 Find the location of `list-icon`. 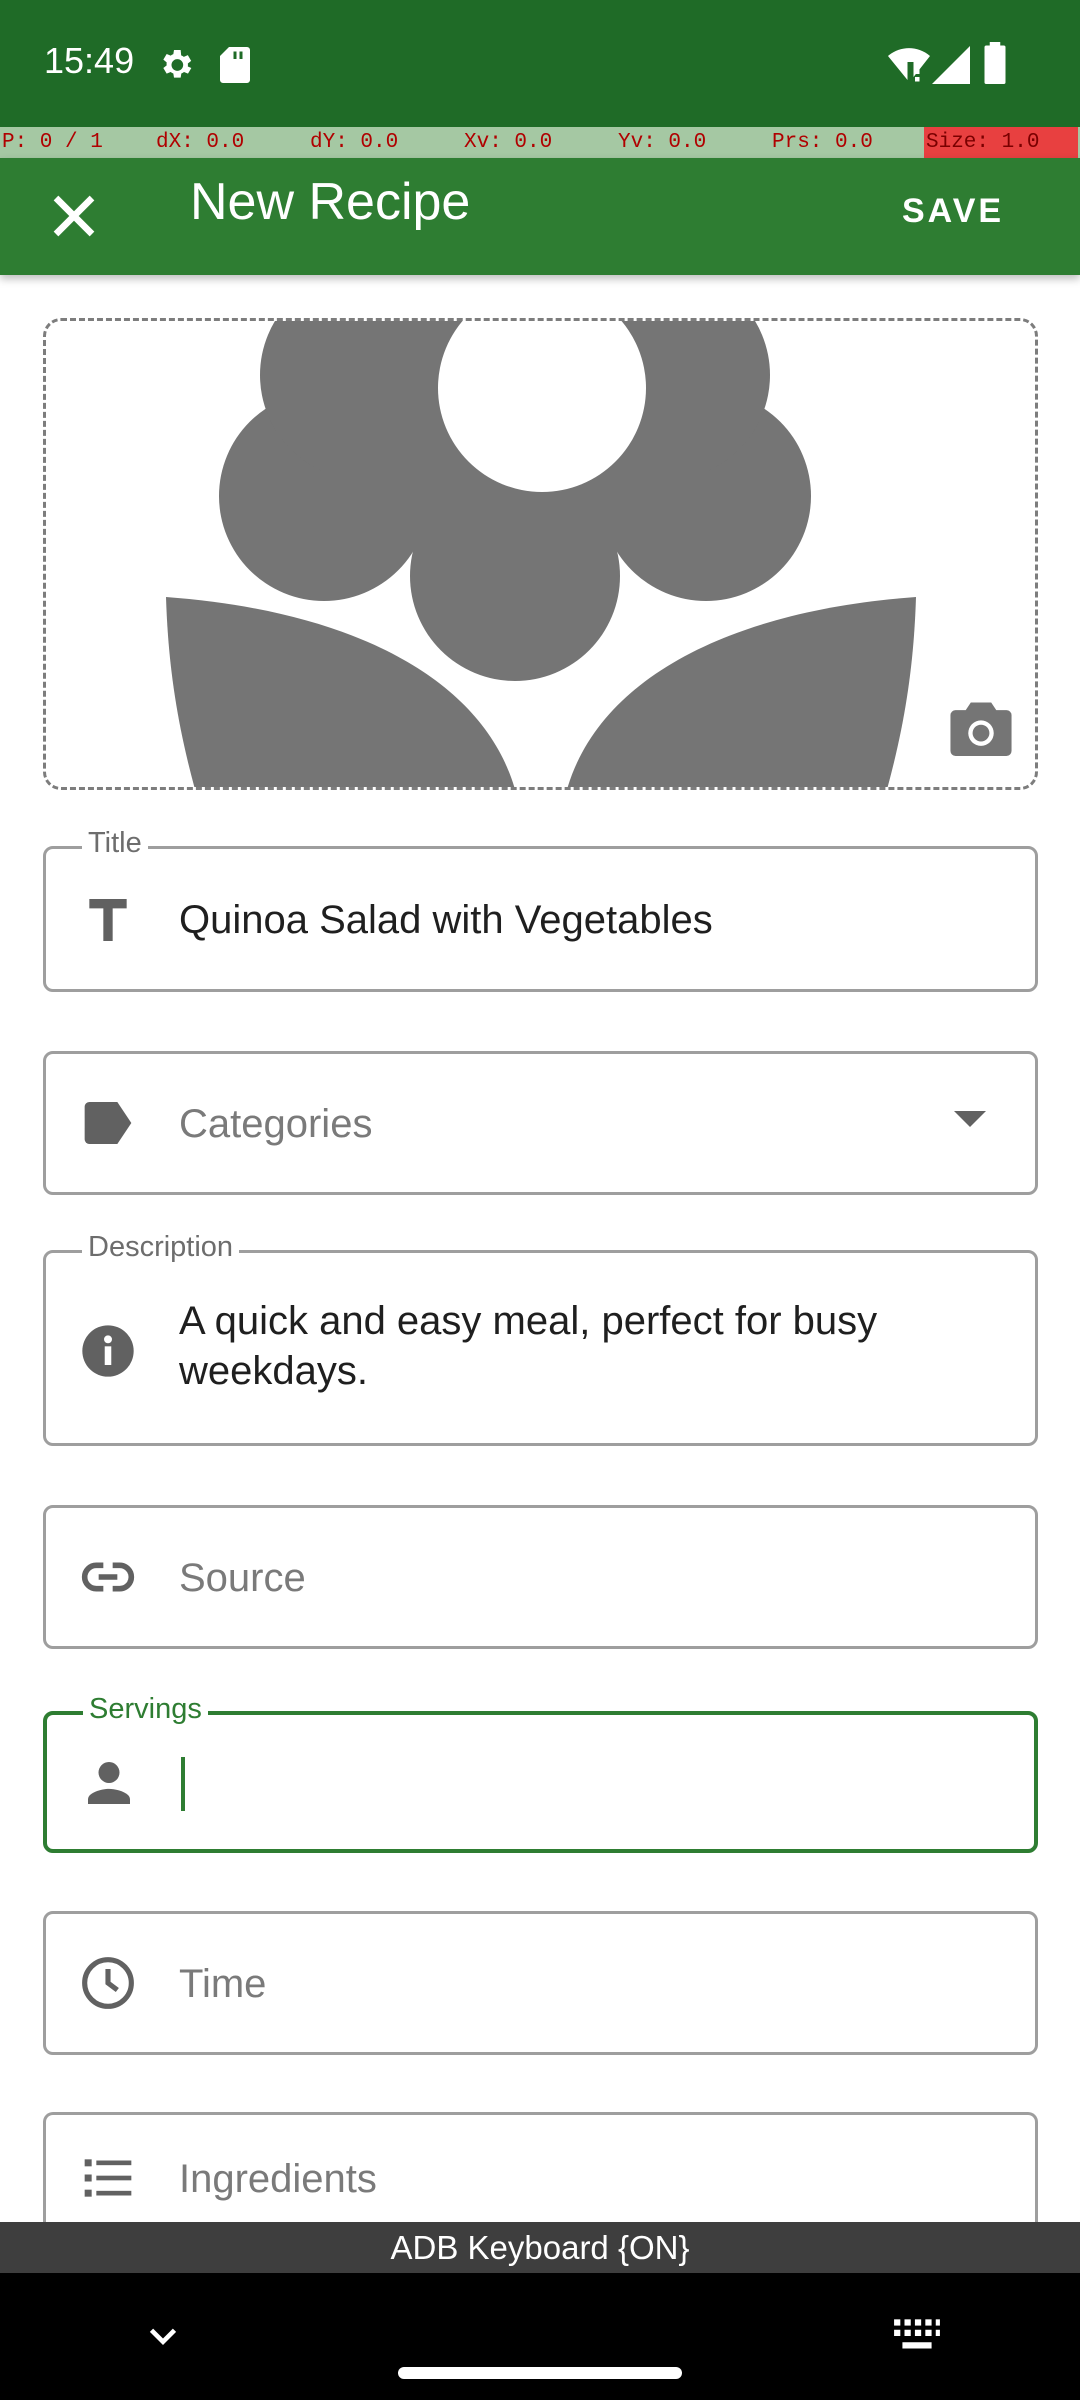

list-icon is located at coordinates (108, 2178).